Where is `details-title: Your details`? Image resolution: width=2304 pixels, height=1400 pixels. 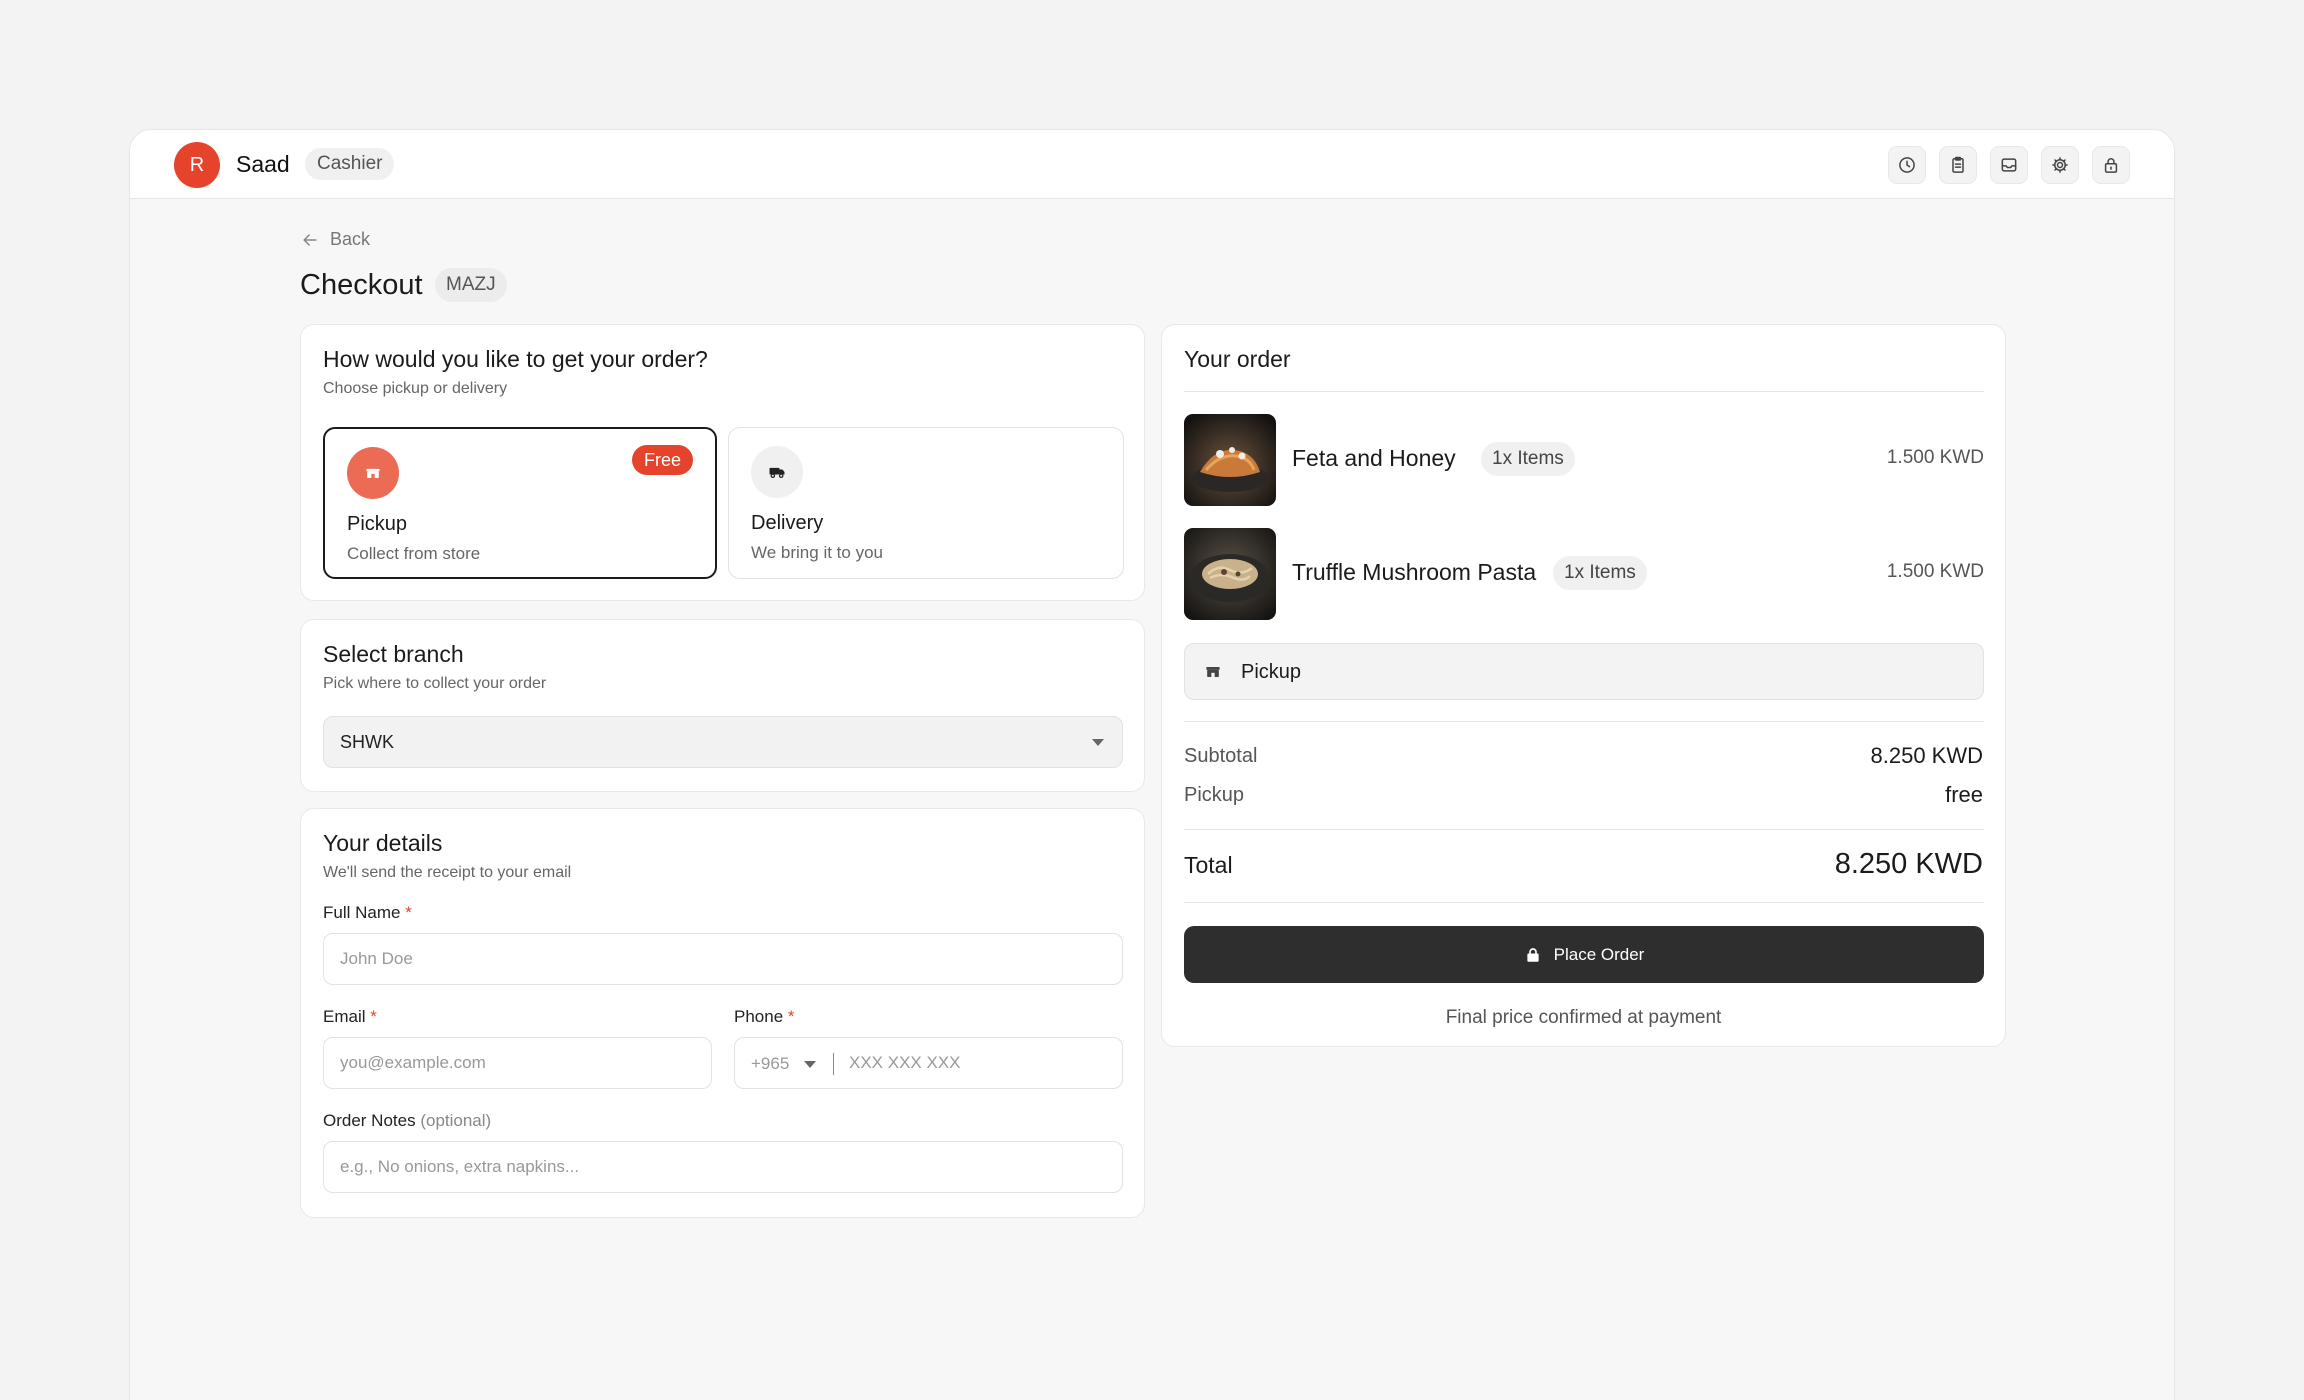 details-title: Your details is located at coordinates (383, 843).